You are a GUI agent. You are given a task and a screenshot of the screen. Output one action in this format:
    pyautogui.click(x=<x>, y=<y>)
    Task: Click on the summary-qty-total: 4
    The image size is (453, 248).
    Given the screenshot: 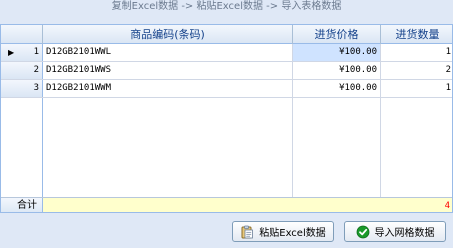 What is the action you would take?
    pyautogui.click(x=447, y=206)
    